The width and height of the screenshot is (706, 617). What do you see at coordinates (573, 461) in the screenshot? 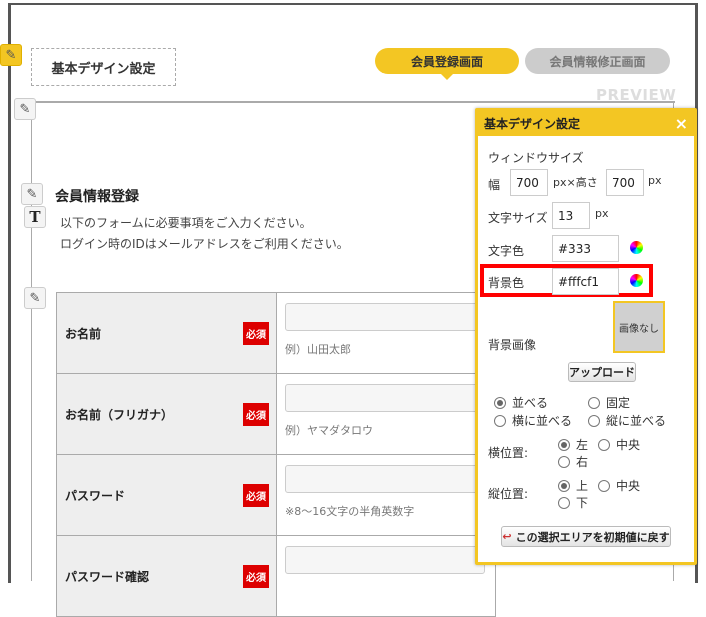
I see `radio-h-right: 右` at bounding box center [573, 461].